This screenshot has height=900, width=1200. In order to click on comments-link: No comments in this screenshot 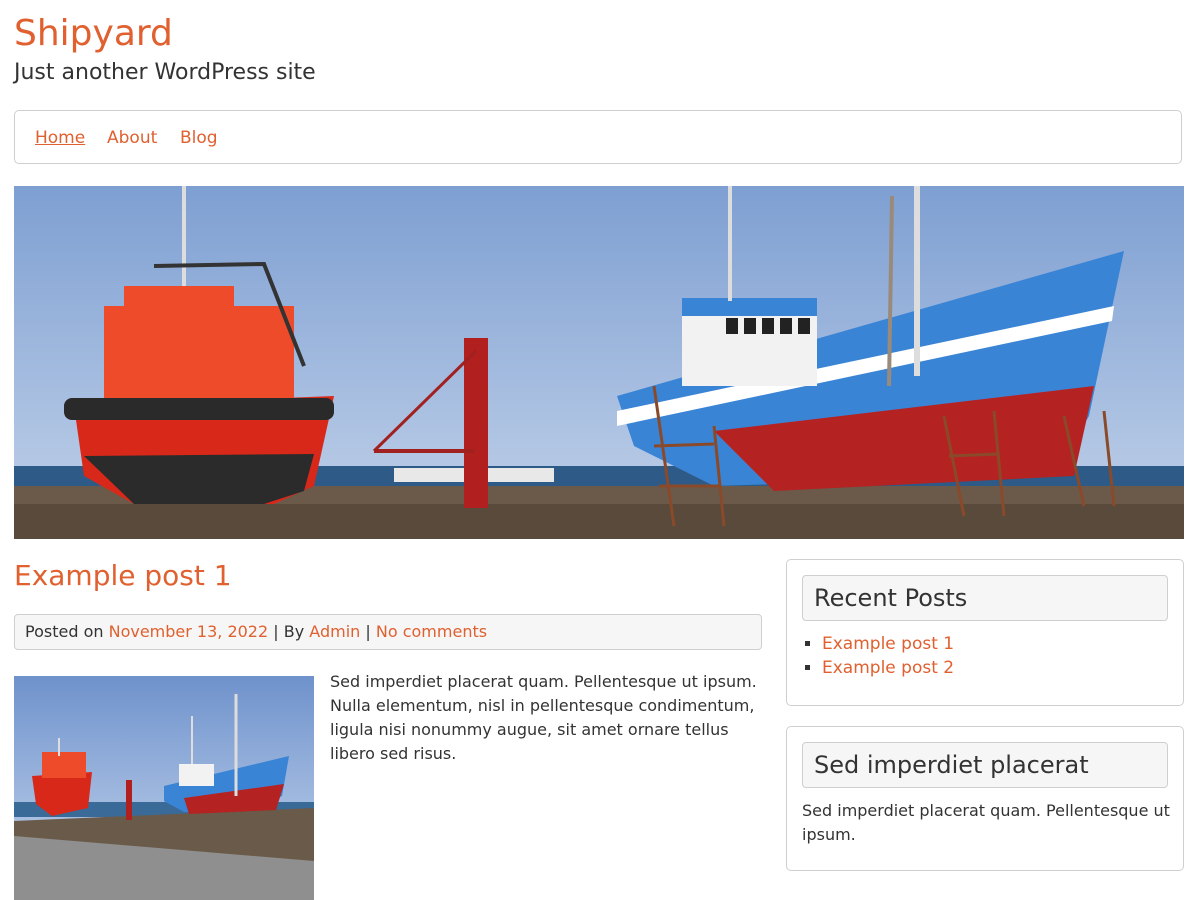, I will do `click(431, 631)`.